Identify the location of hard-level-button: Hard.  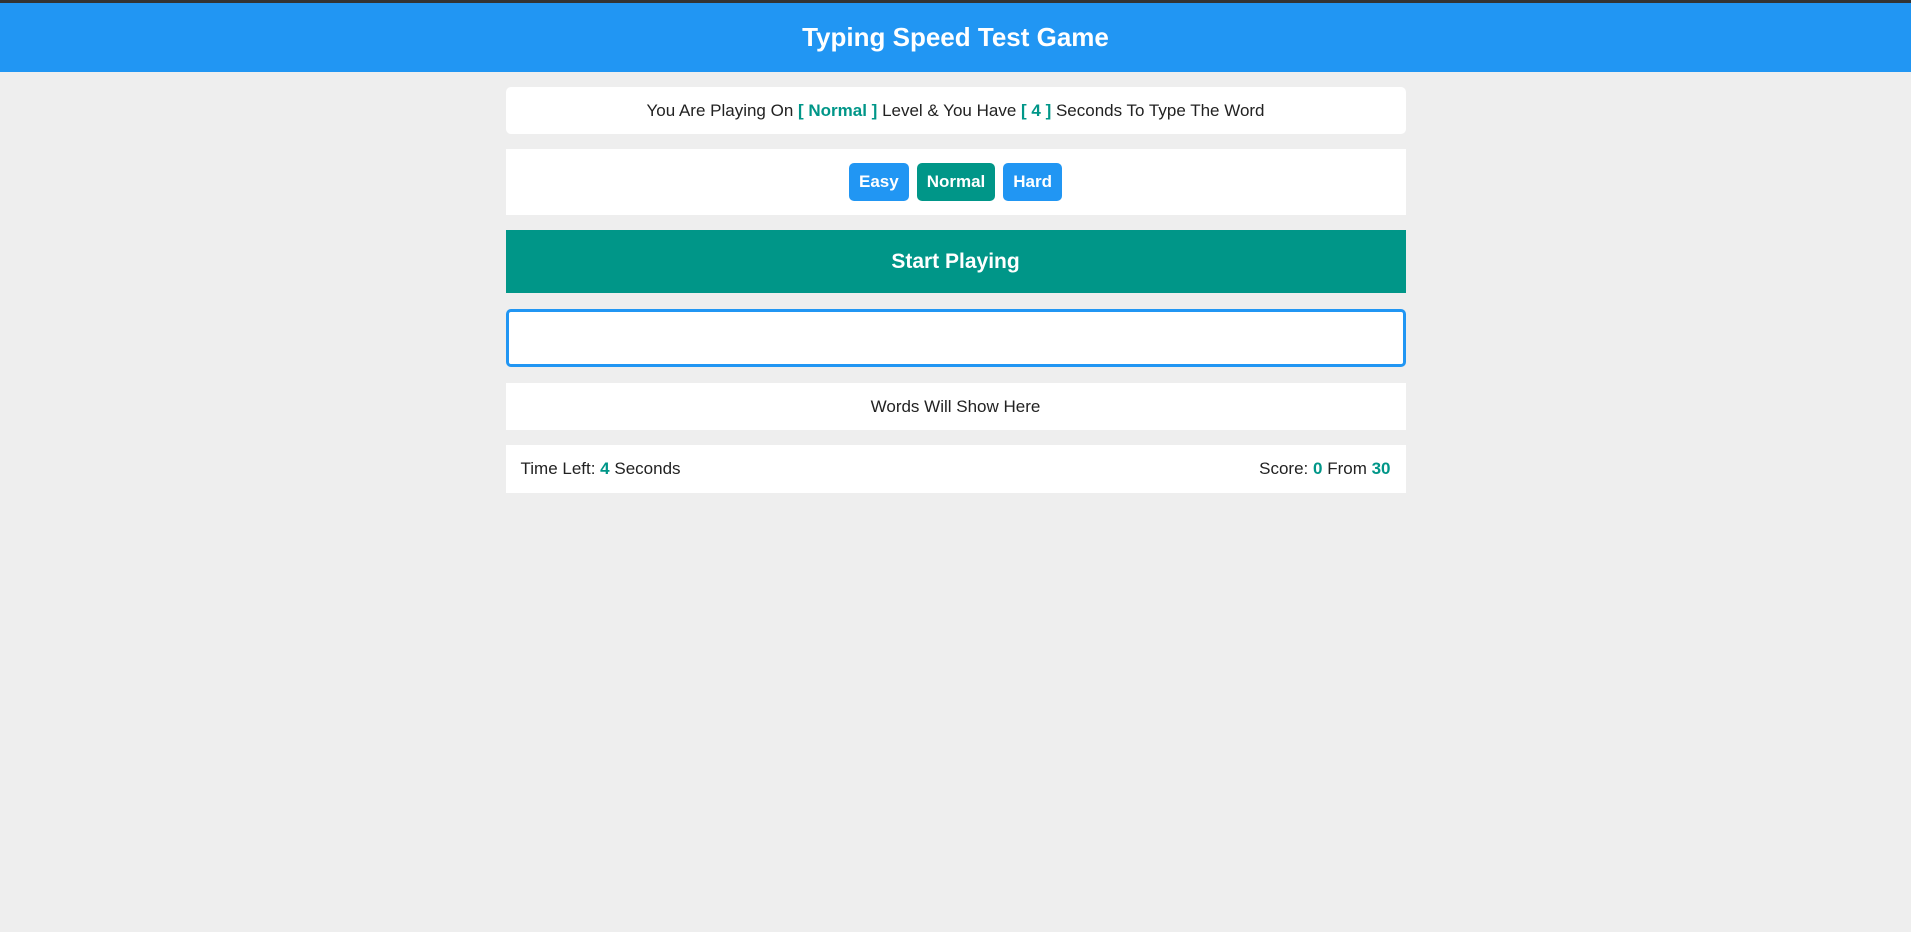
(1032, 182).